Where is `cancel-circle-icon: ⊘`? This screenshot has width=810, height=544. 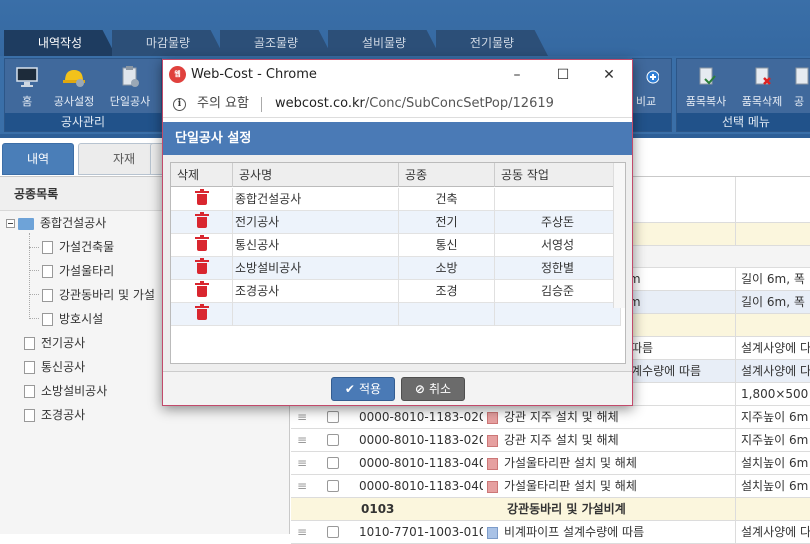
cancel-circle-icon: ⊘ is located at coordinates (419, 389).